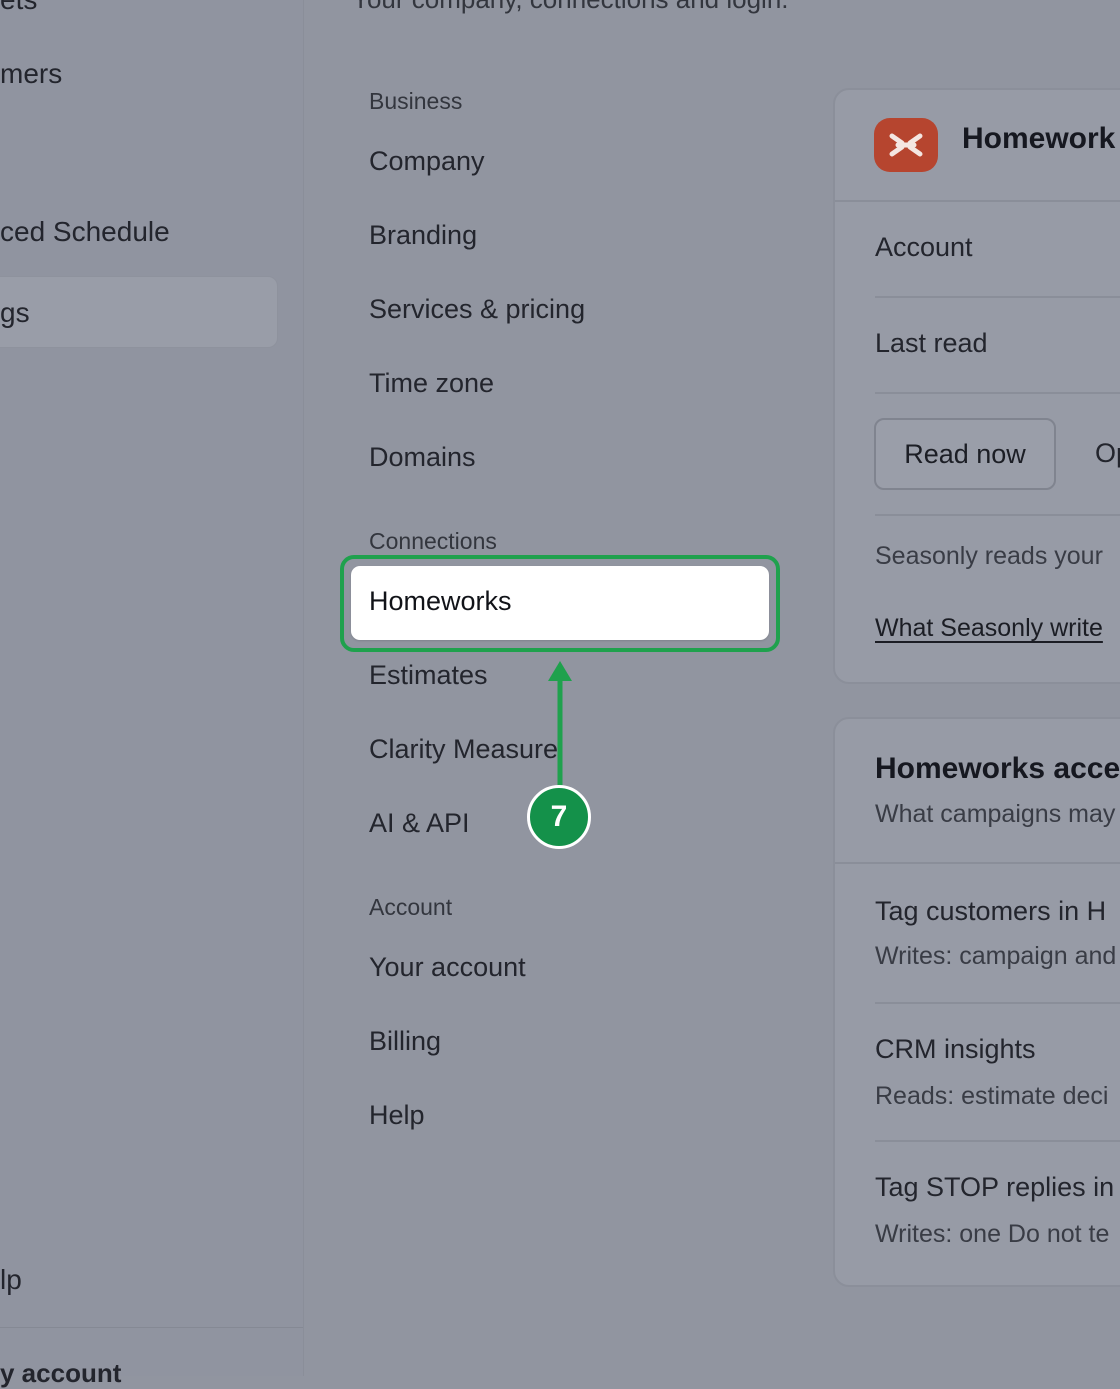  I want to click on section-label-connections: Connections, so click(433, 541).